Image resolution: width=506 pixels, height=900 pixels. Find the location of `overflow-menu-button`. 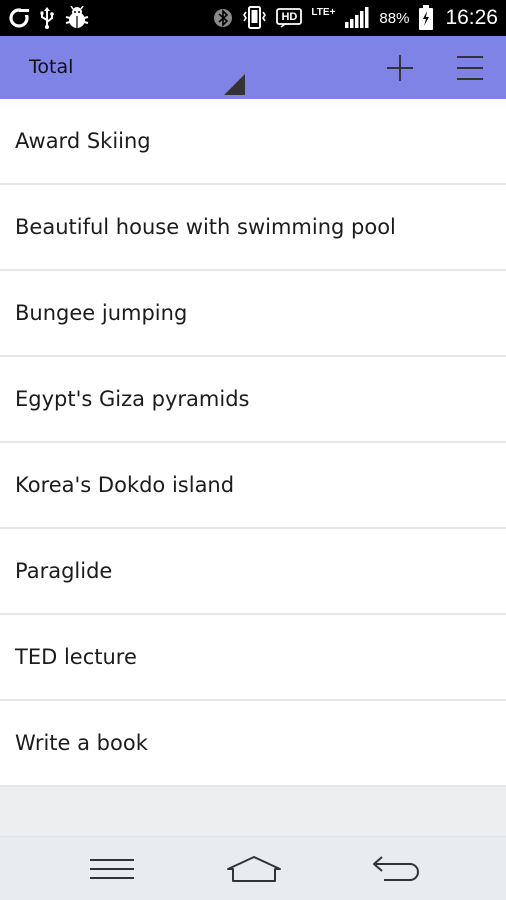

overflow-menu-button is located at coordinates (470, 67).